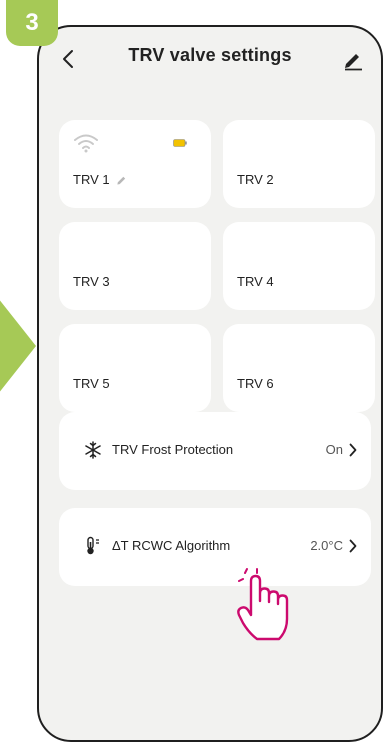  I want to click on frost-protection-row: TRV Frost Protection On, so click(215, 451).